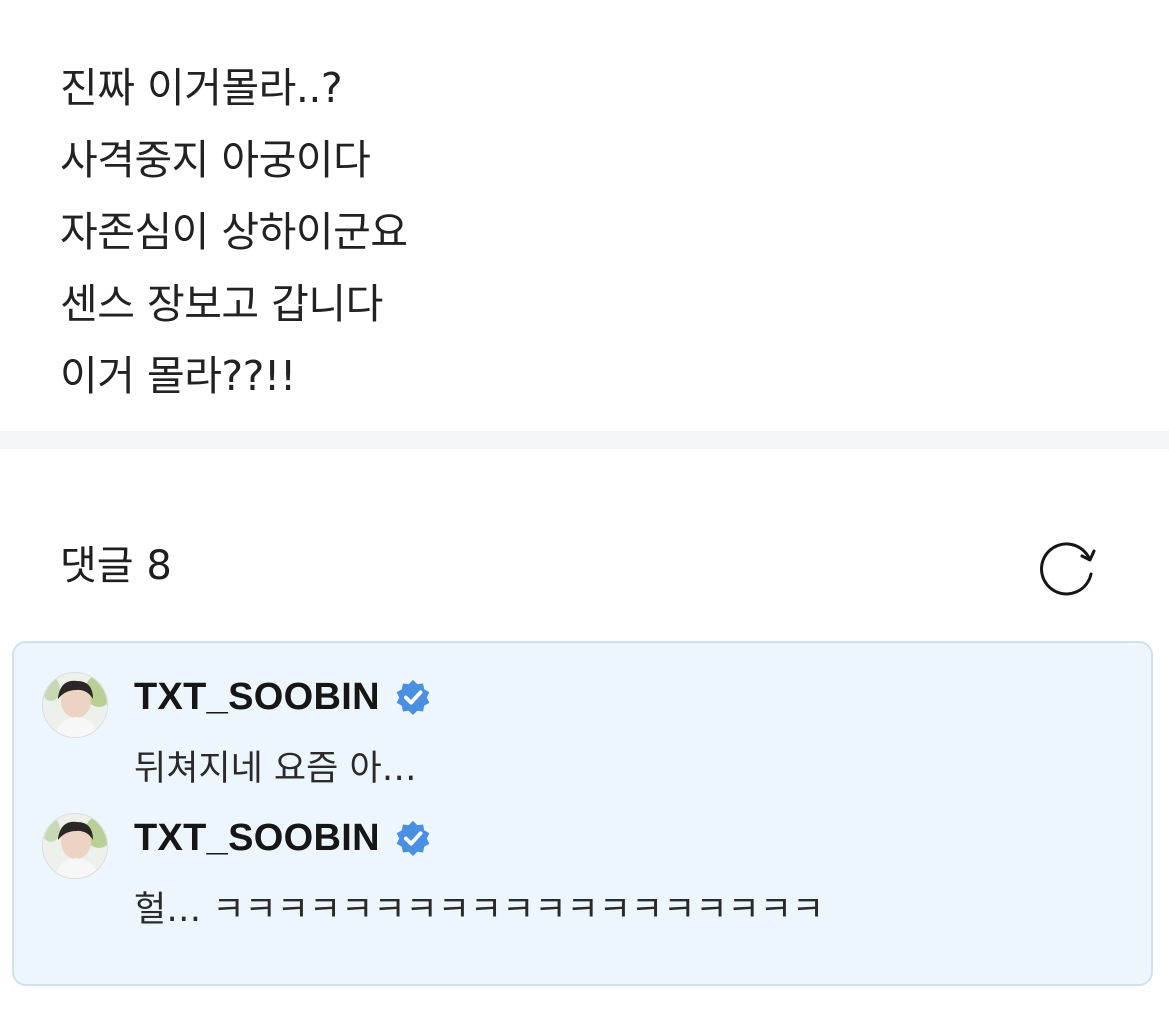  What do you see at coordinates (178, 376) in the screenshot?
I see `post-line: 이거 몰라??!!` at bounding box center [178, 376].